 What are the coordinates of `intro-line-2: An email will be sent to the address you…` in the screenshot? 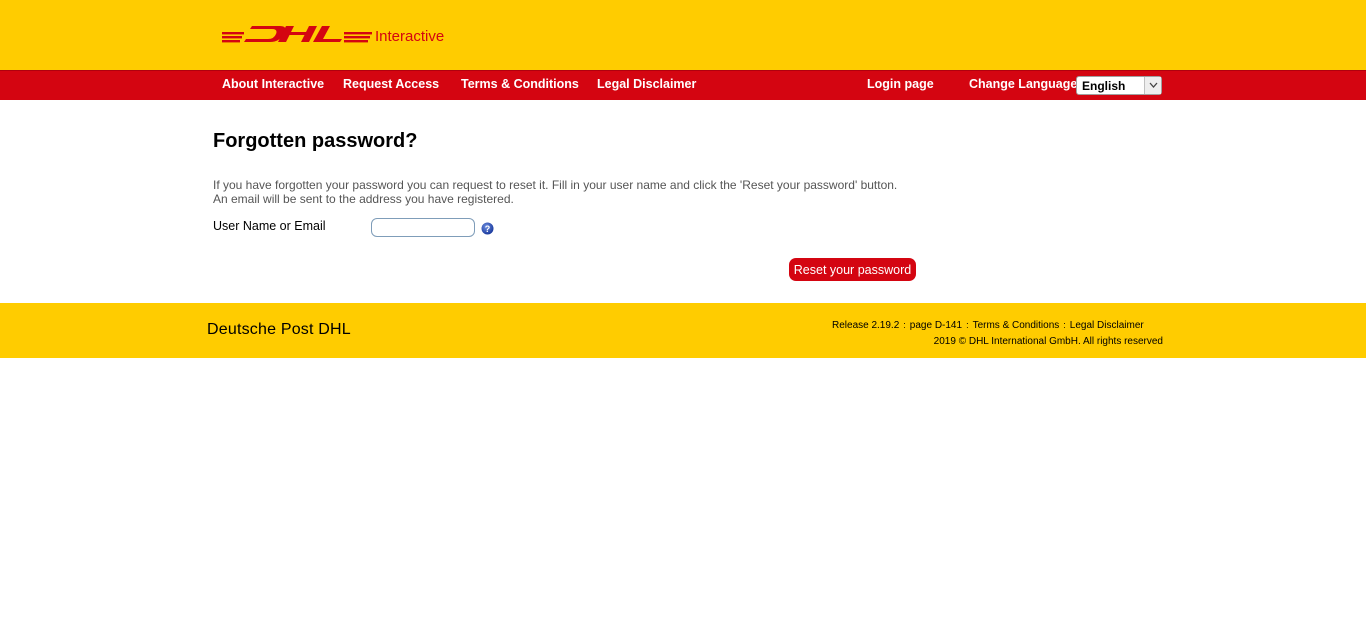 It's located at (363, 199).